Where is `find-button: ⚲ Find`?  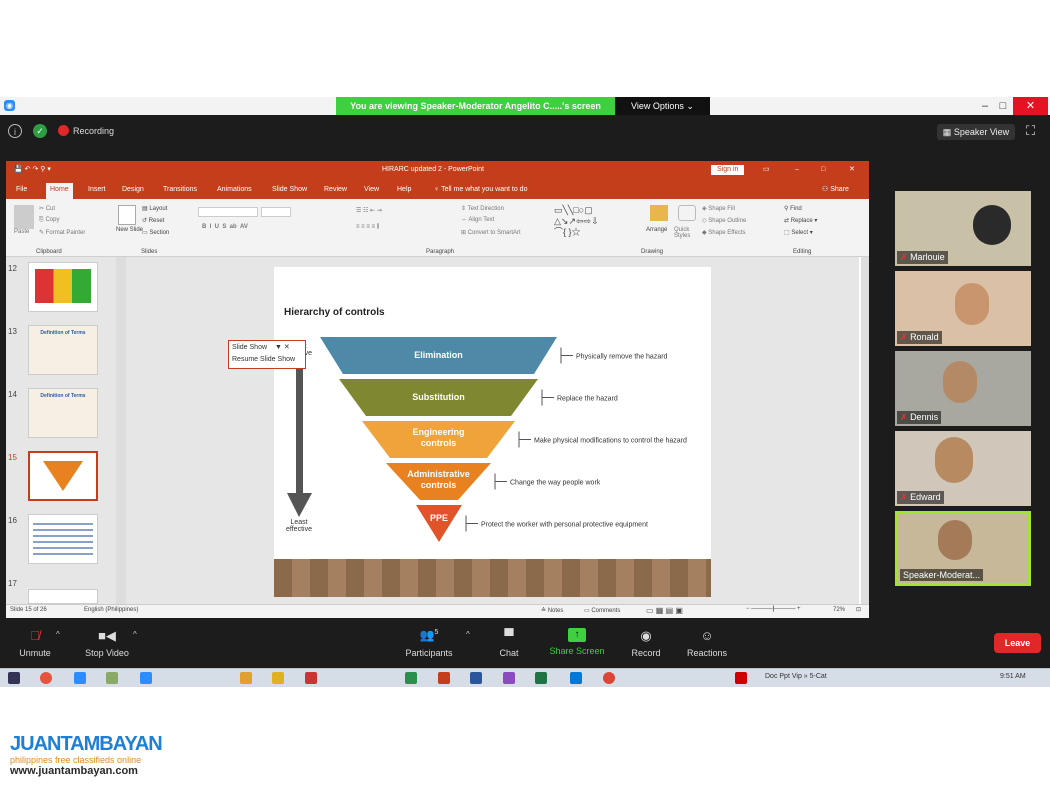
find-button: ⚲ Find is located at coordinates (793, 208).